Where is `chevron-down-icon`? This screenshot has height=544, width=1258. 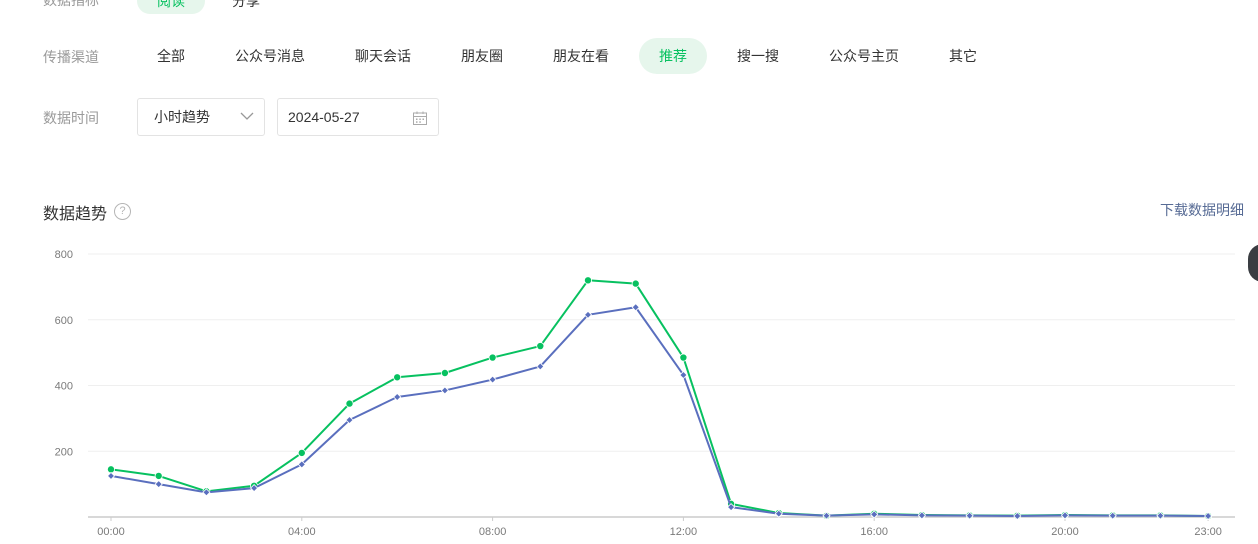
chevron-down-icon is located at coordinates (247, 116).